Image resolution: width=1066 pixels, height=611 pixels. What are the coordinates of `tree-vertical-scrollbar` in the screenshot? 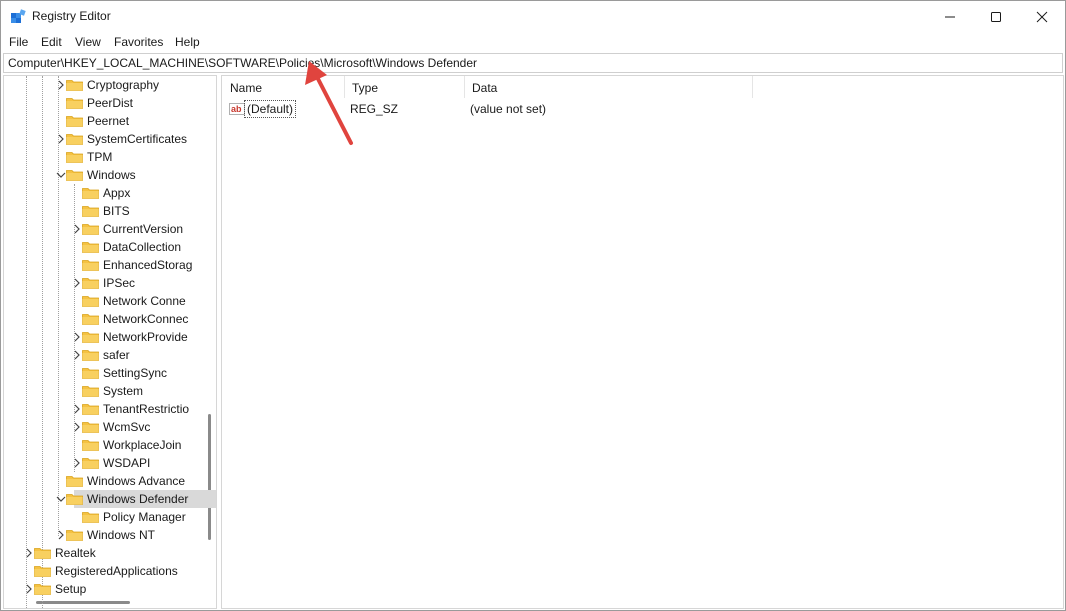 It's located at (209, 477).